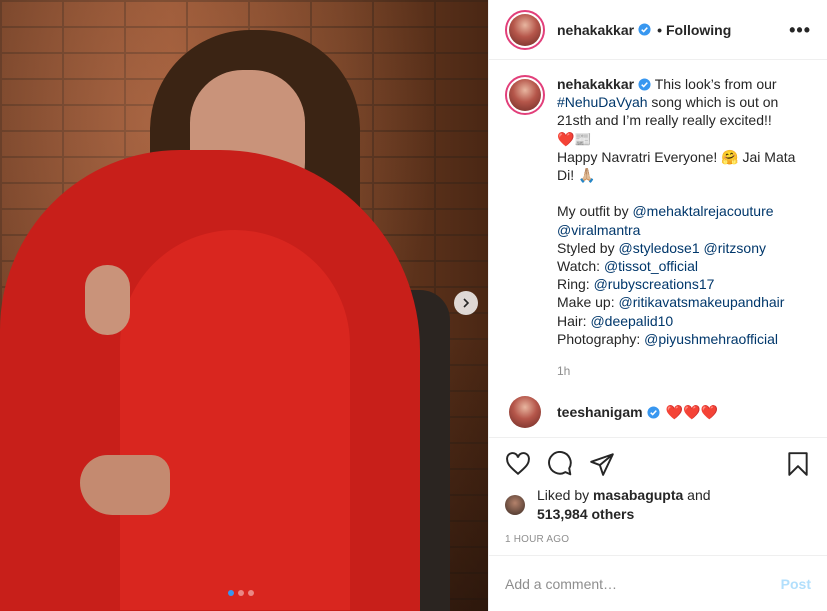 This screenshot has width=827, height=611. I want to click on mention-link: @rubyscreations17, so click(654, 284).